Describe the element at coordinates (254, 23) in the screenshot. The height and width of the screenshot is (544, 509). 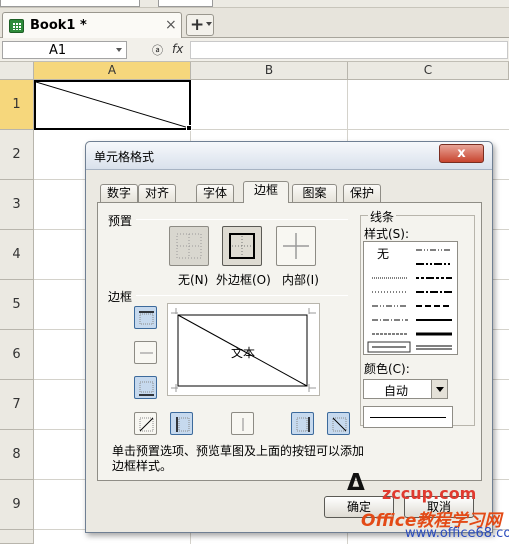
I see `workbook-tab-bar: Book1 * × +` at that location.